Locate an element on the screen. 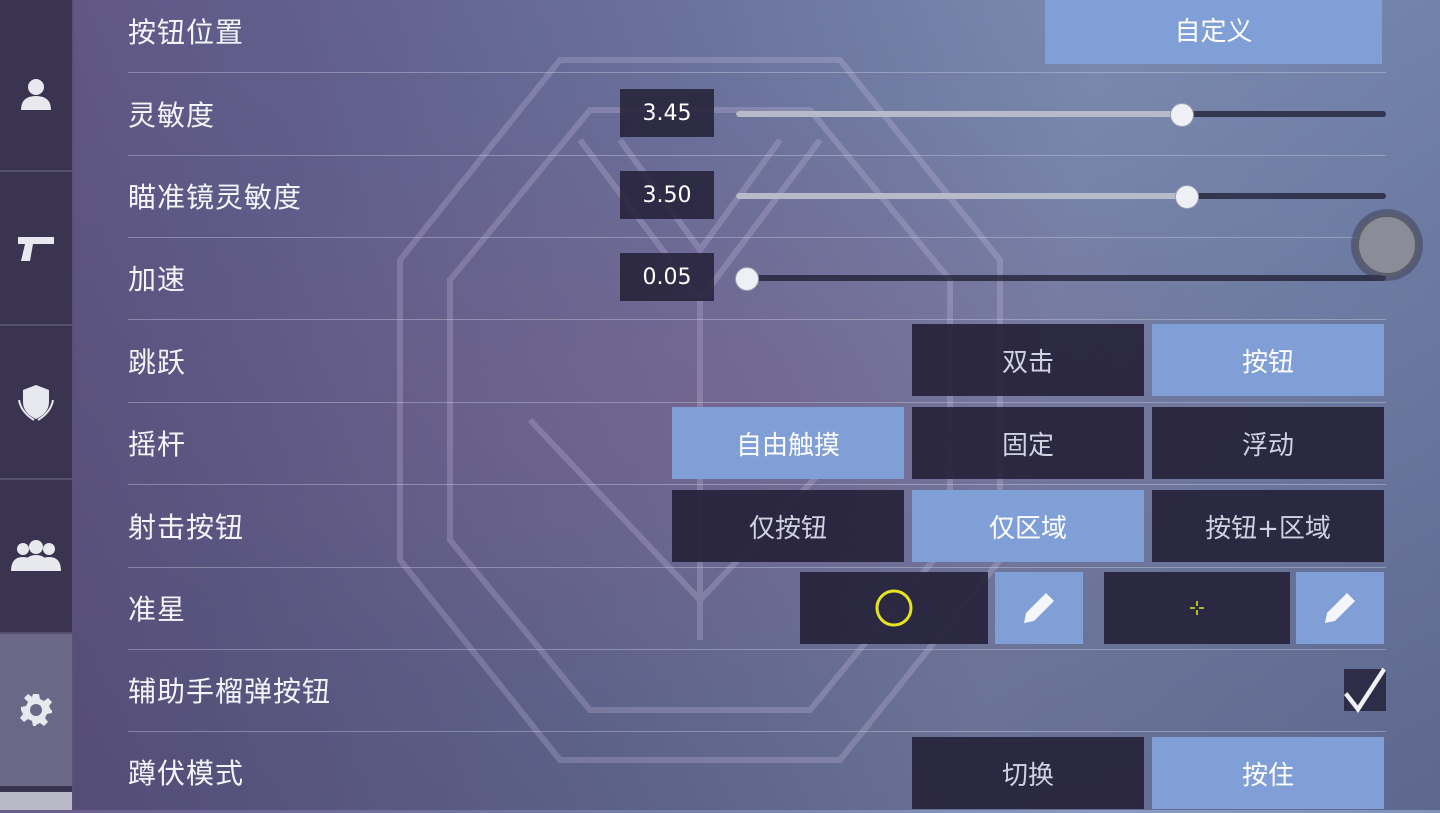  scope-sensitivity-slider is located at coordinates (1061, 197).